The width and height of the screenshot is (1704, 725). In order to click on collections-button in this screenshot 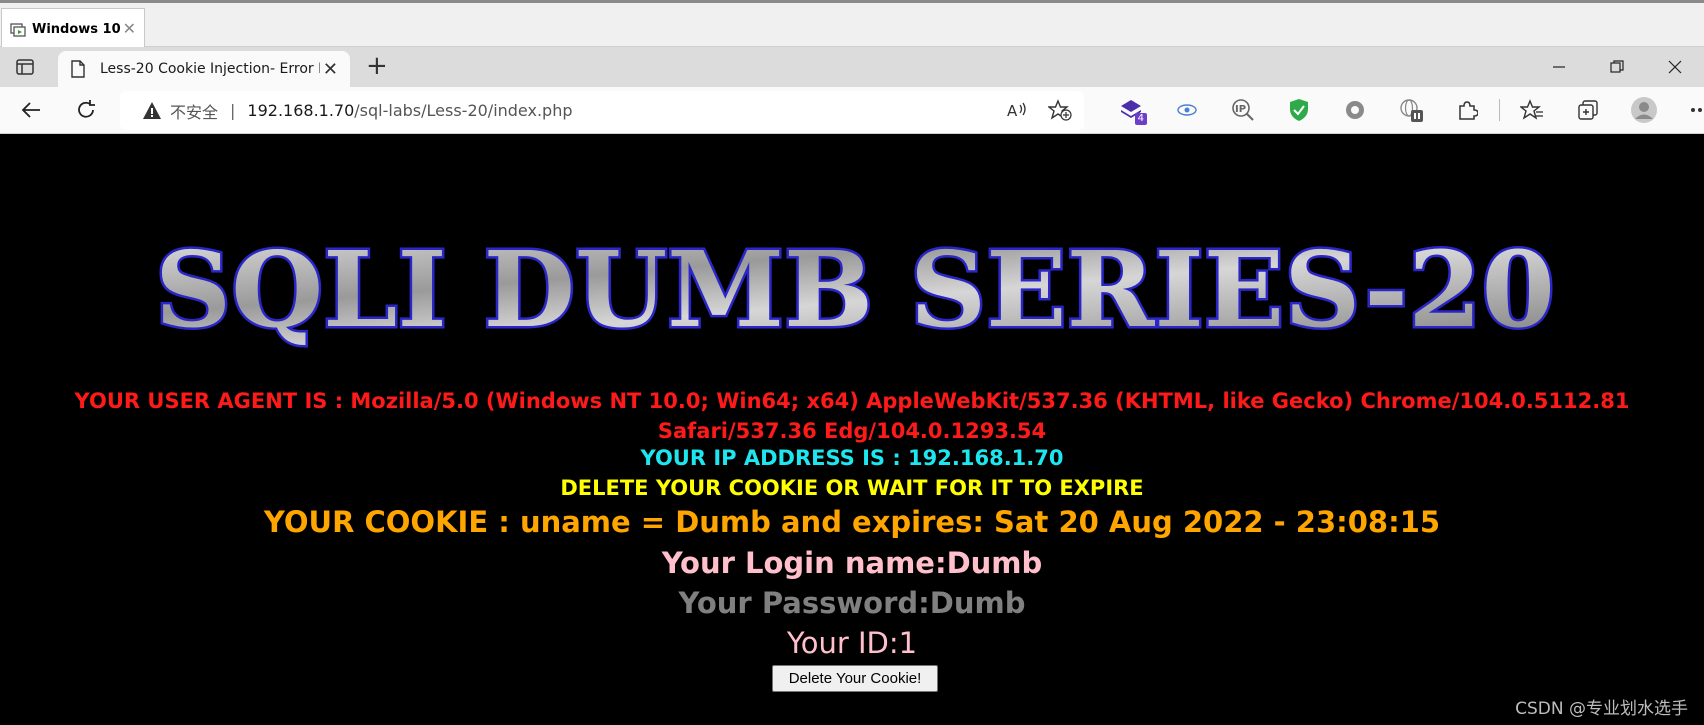, I will do `click(1588, 110)`.